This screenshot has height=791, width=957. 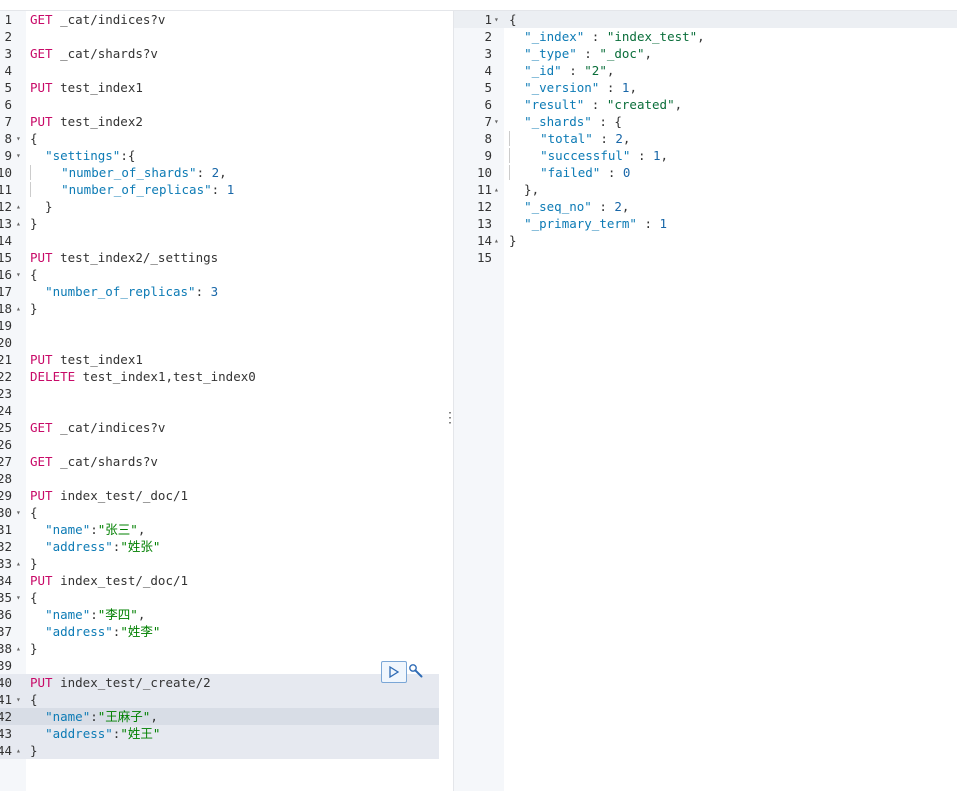 I want to click on editor-line: 20, so click(x=219, y=342).